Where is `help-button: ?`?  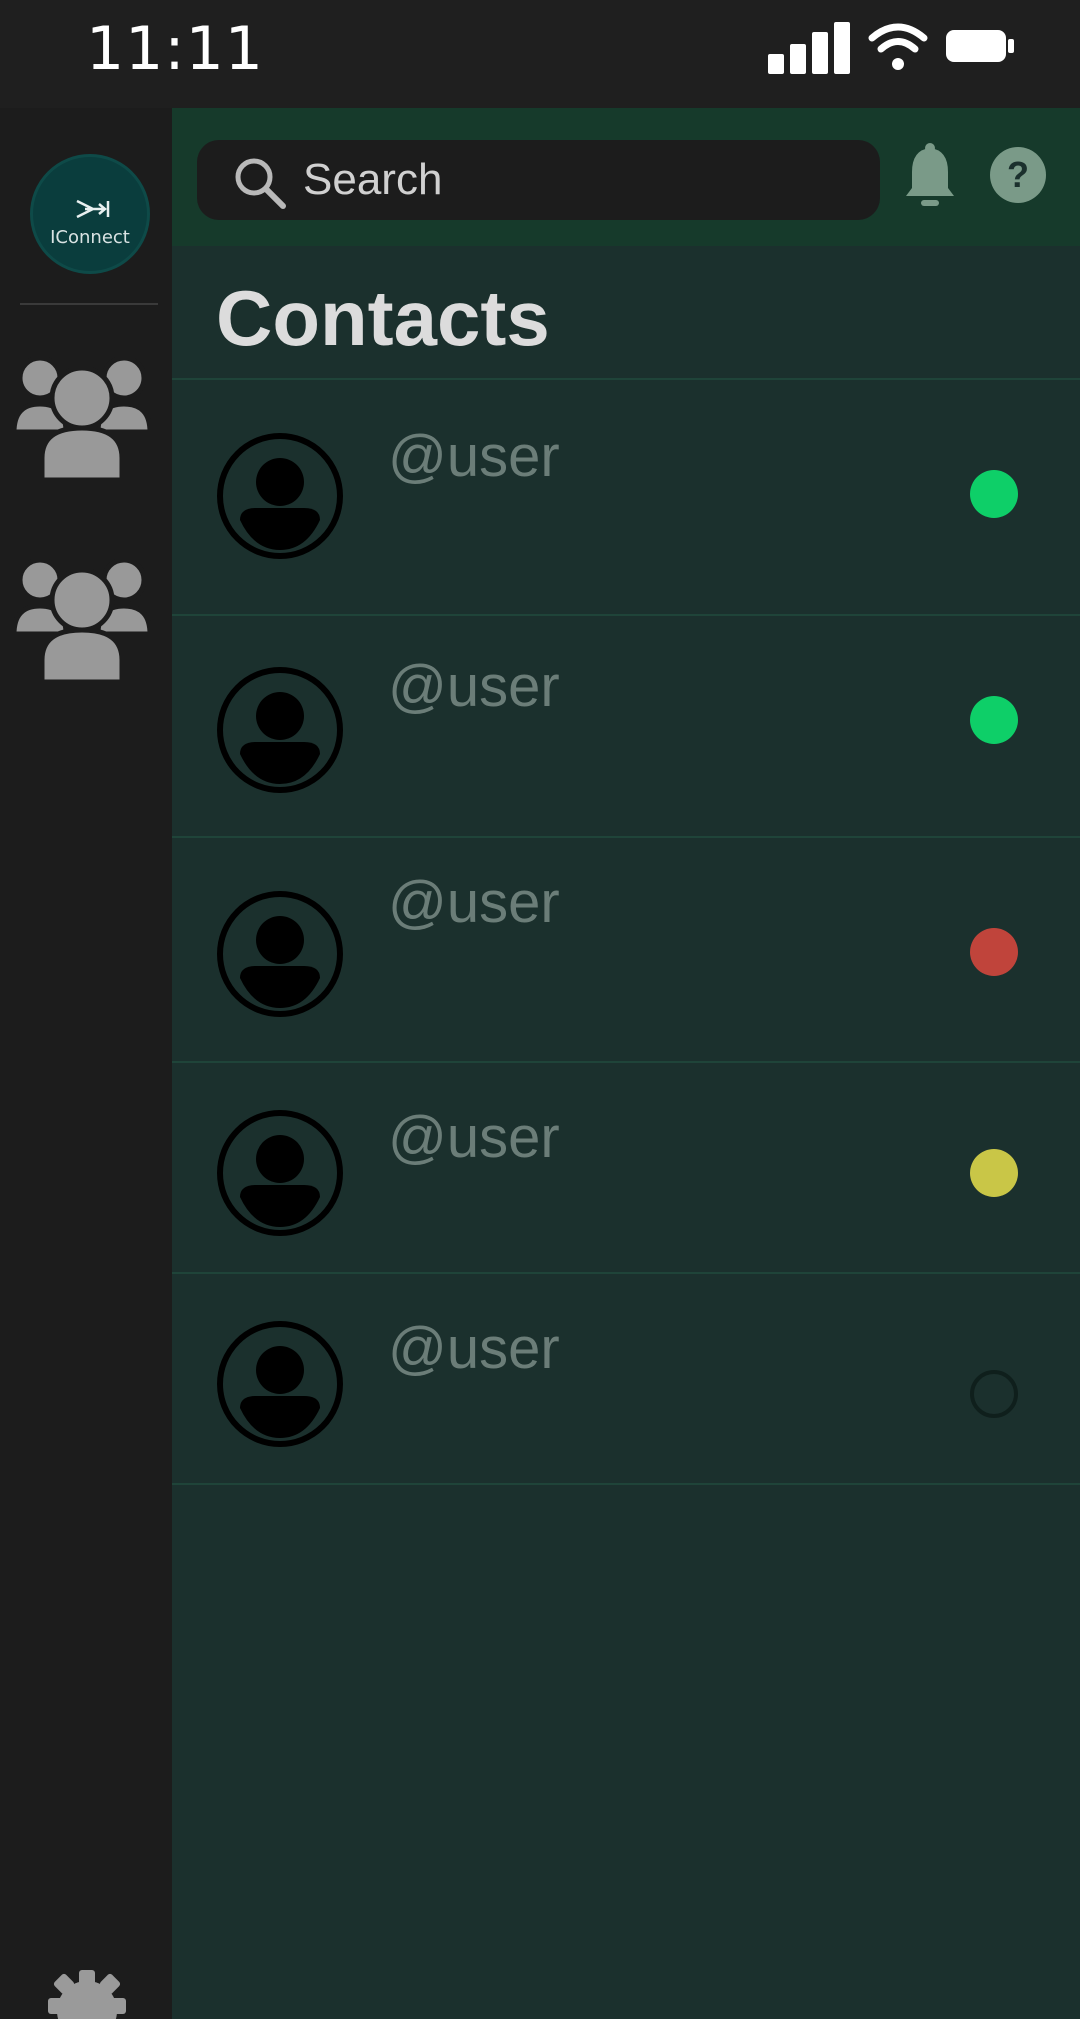
help-button: ? is located at coordinates (1018, 177).